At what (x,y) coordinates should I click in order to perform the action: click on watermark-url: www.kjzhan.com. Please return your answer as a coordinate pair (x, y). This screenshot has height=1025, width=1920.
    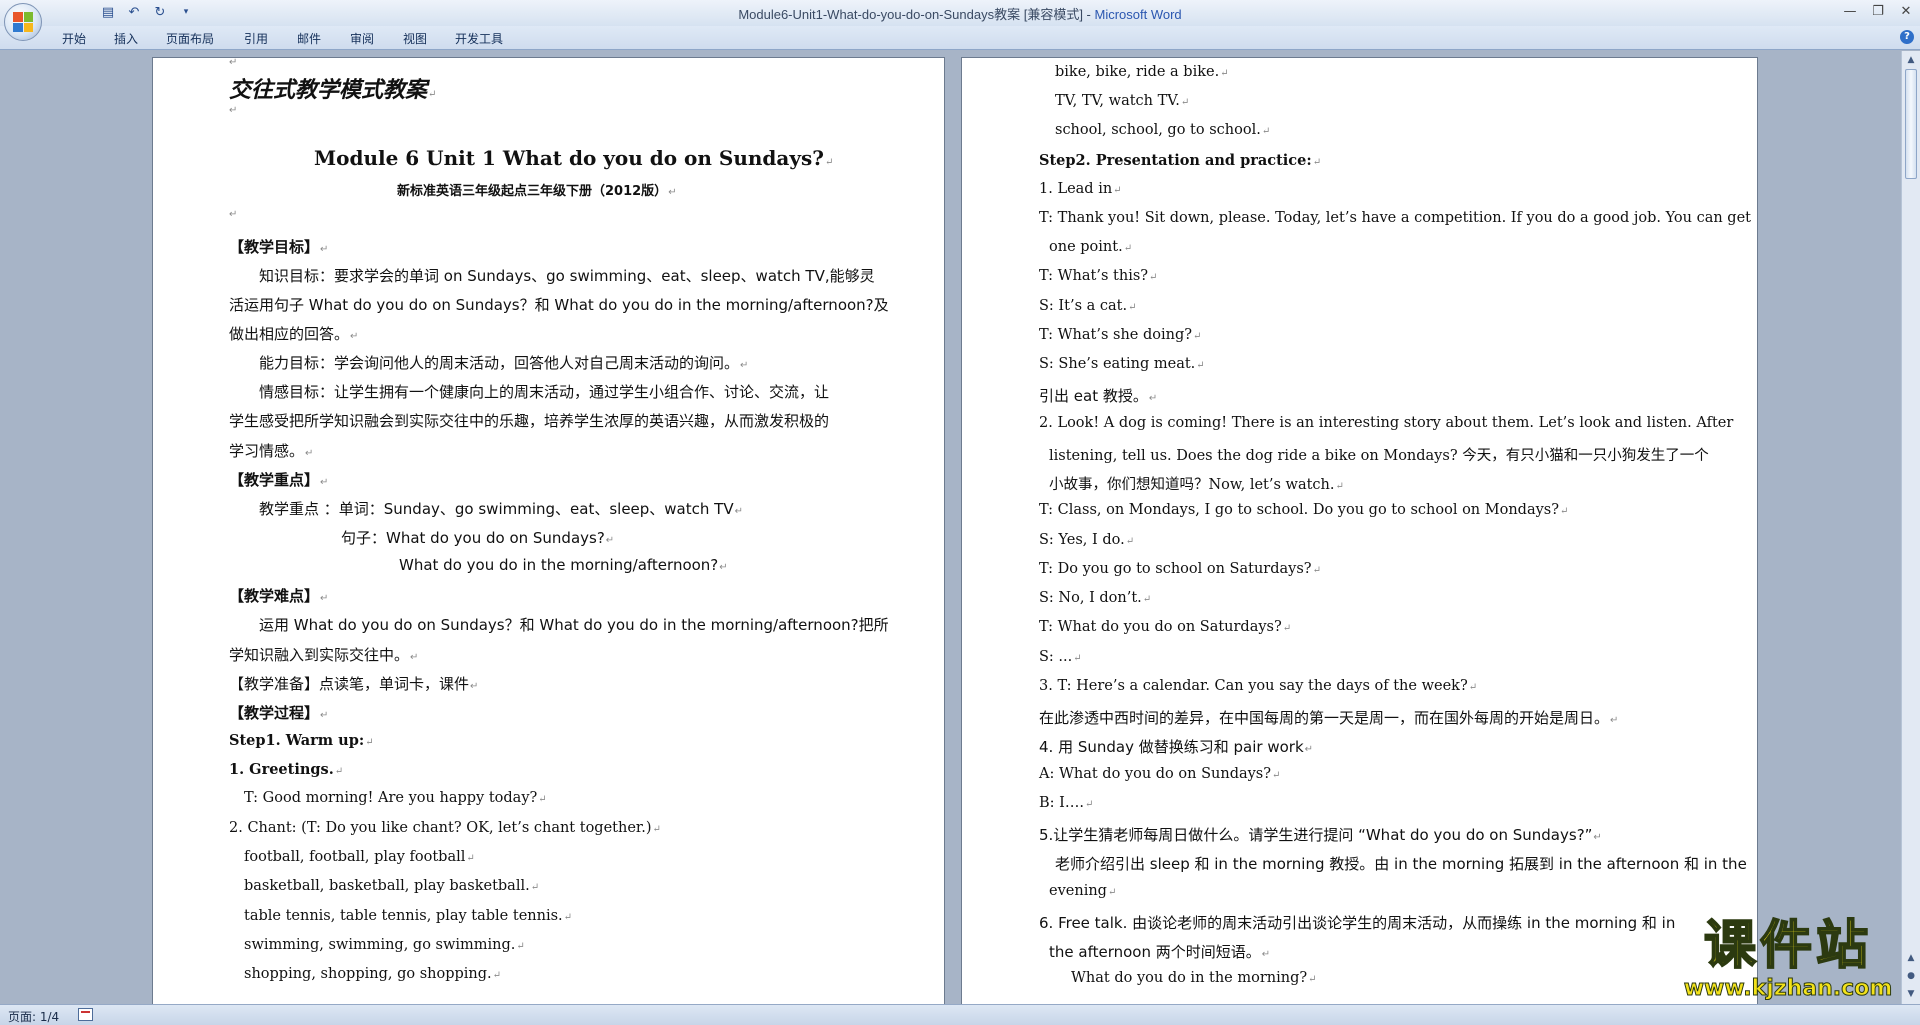
    Looking at the image, I should click on (1788, 989).